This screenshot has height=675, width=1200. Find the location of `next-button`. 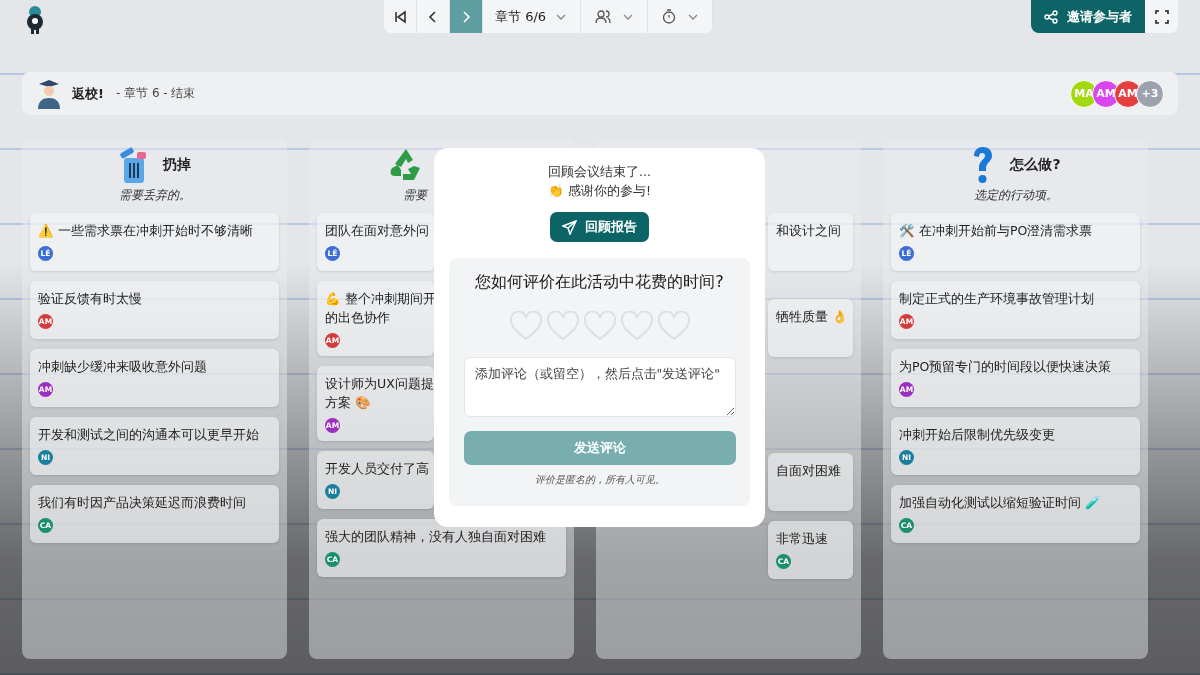

next-button is located at coordinates (466, 16).